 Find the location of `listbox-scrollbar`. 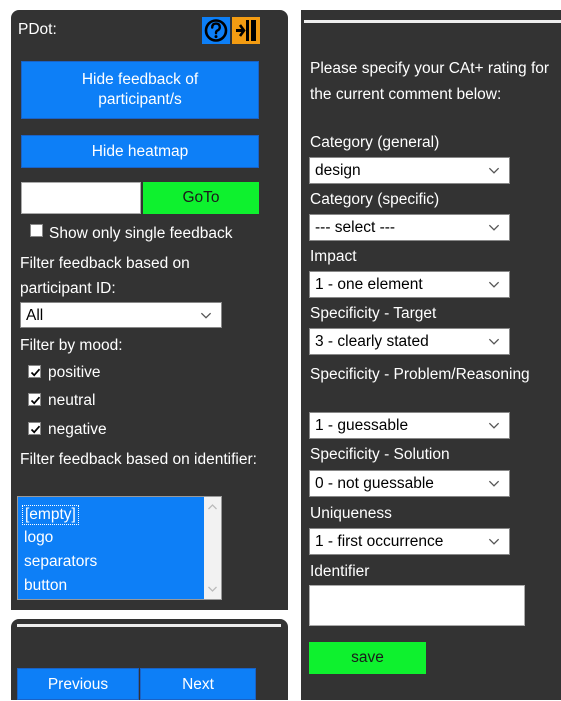

listbox-scrollbar is located at coordinates (212, 548).